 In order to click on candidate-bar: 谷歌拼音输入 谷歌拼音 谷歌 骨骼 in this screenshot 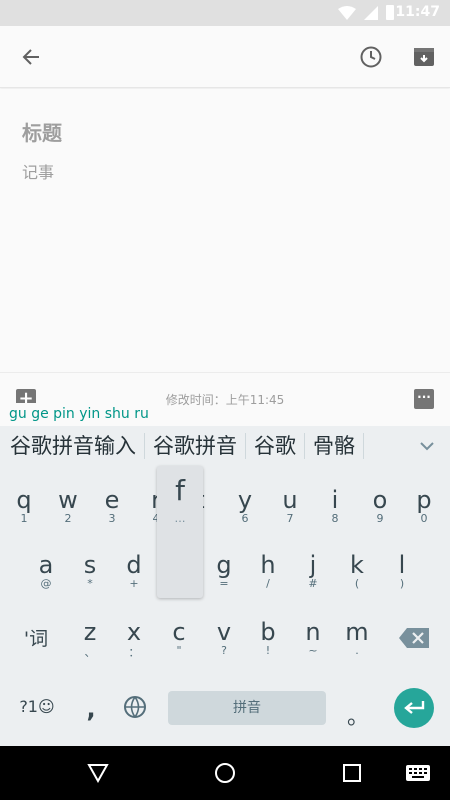, I will do `click(225, 446)`.